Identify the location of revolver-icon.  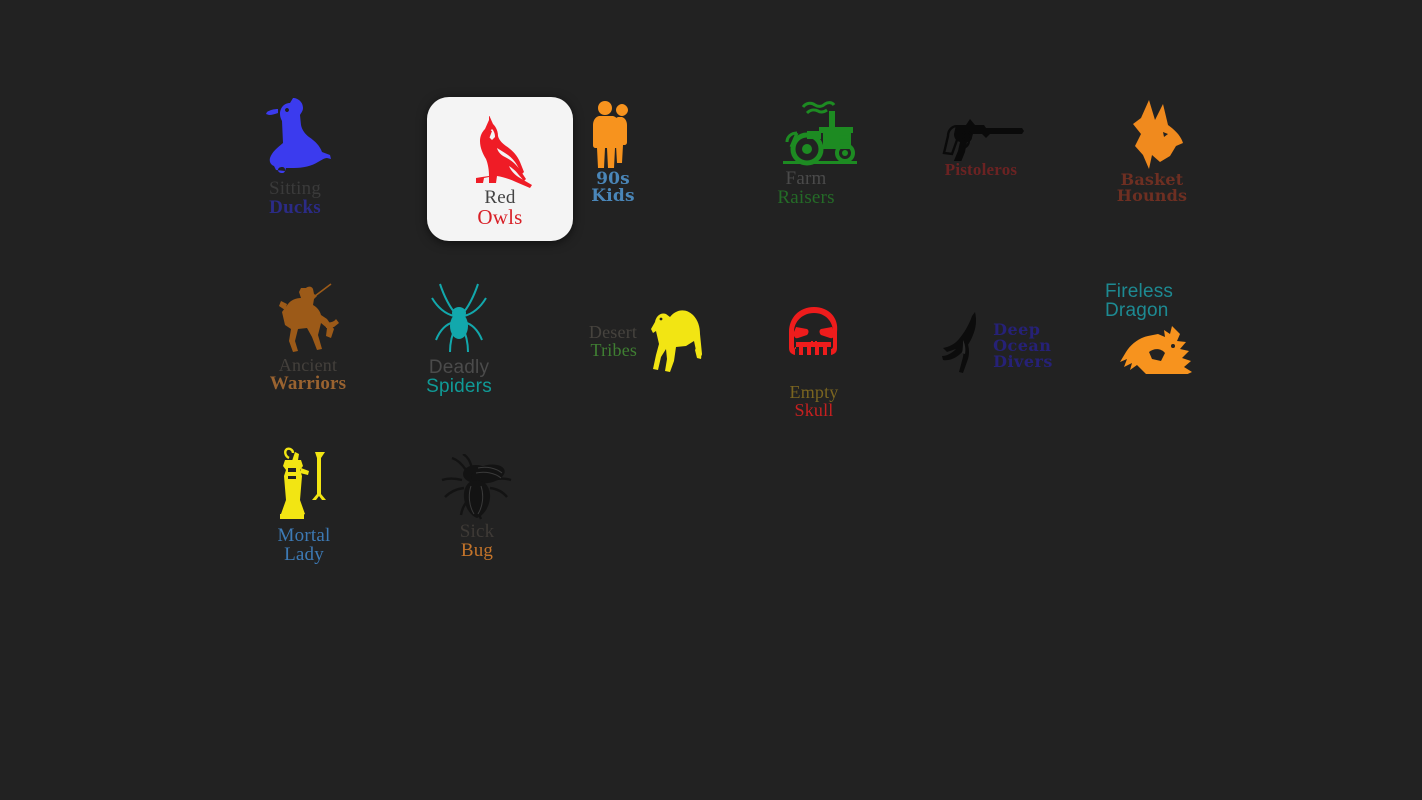
(981, 139).